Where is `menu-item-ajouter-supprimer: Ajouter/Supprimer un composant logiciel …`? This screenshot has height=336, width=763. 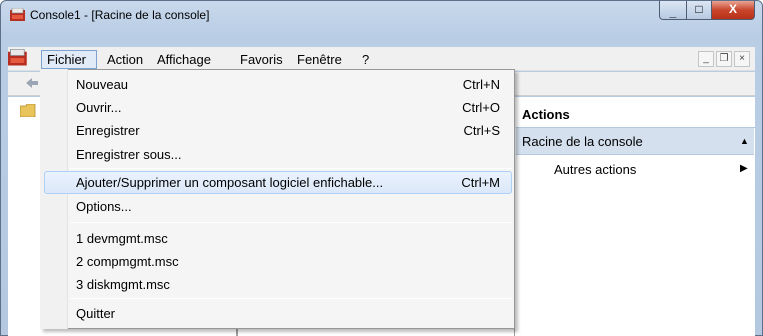 menu-item-ajouter-supprimer: Ajouter/Supprimer un composant logiciel … is located at coordinates (277, 183).